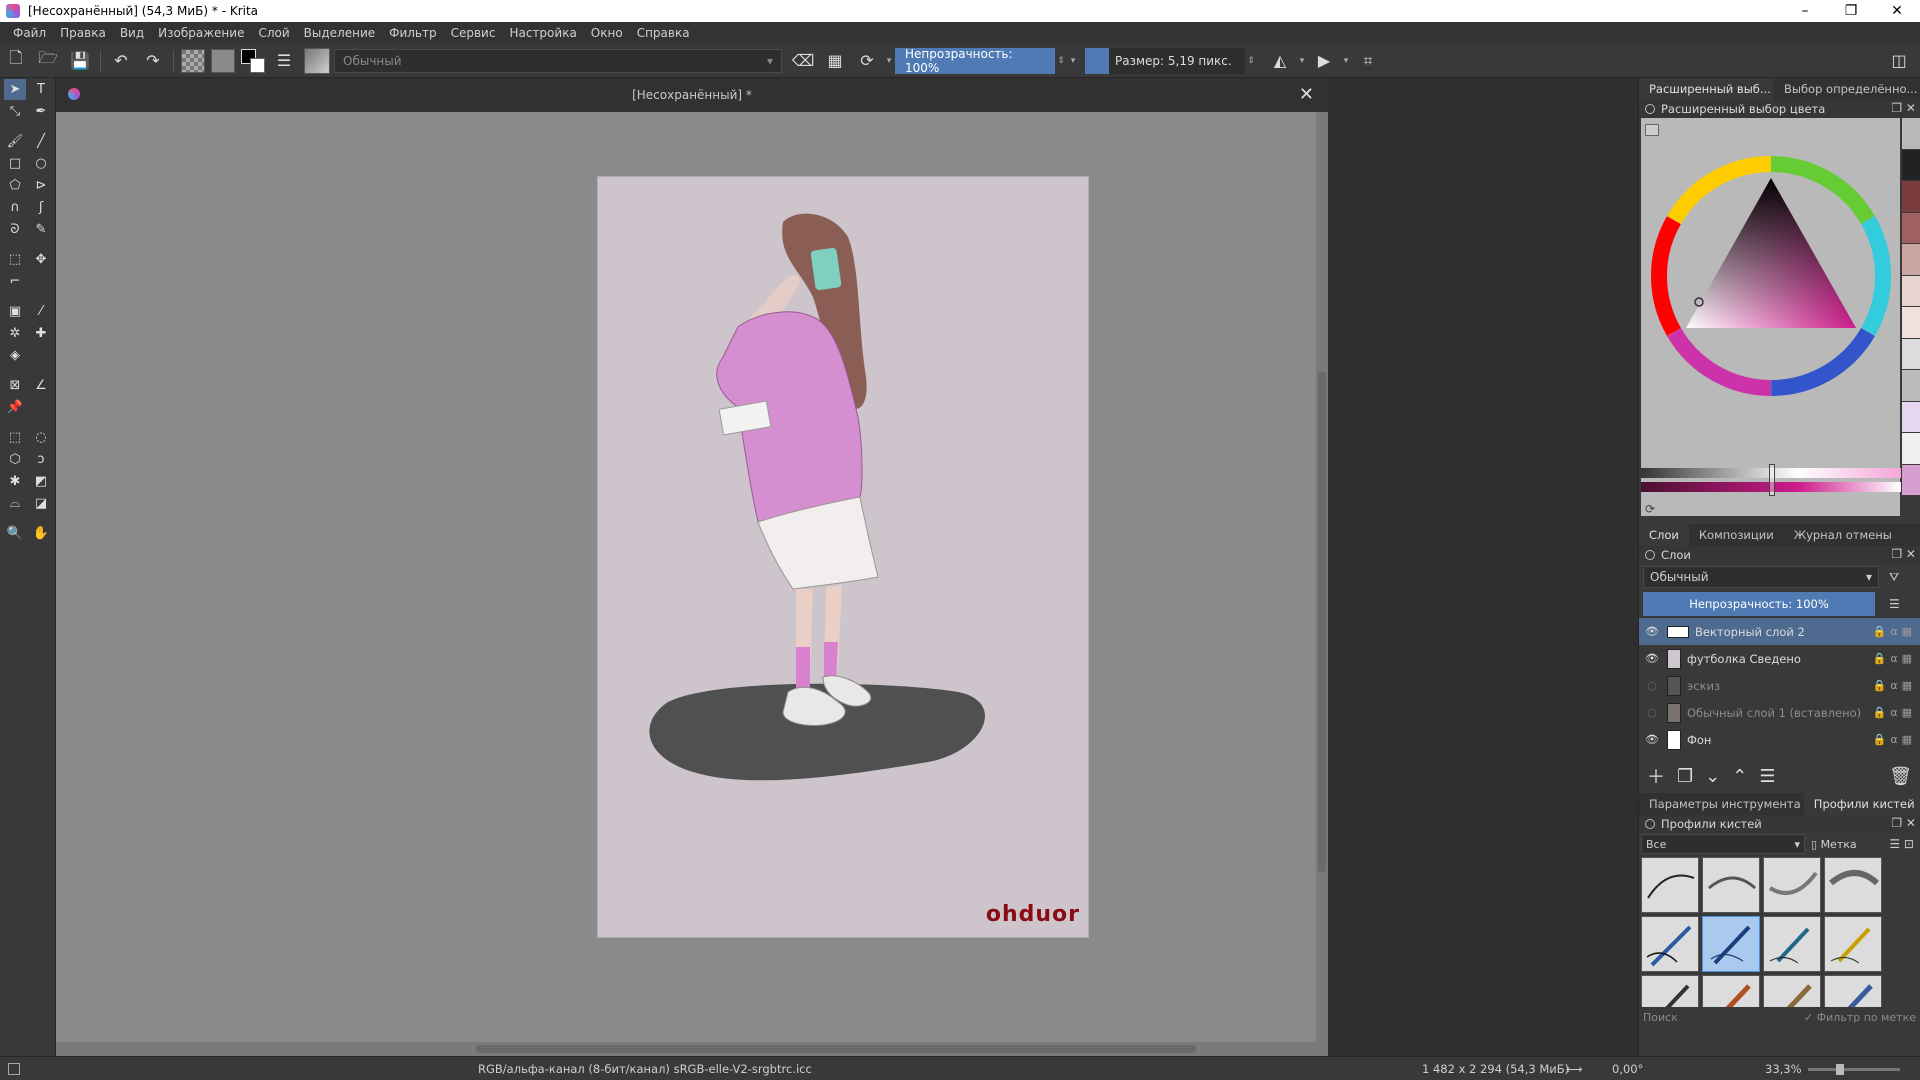 This screenshot has width=1920, height=1080. I want to click on polyline-tool-icon: ⊳, so click(41, 185).